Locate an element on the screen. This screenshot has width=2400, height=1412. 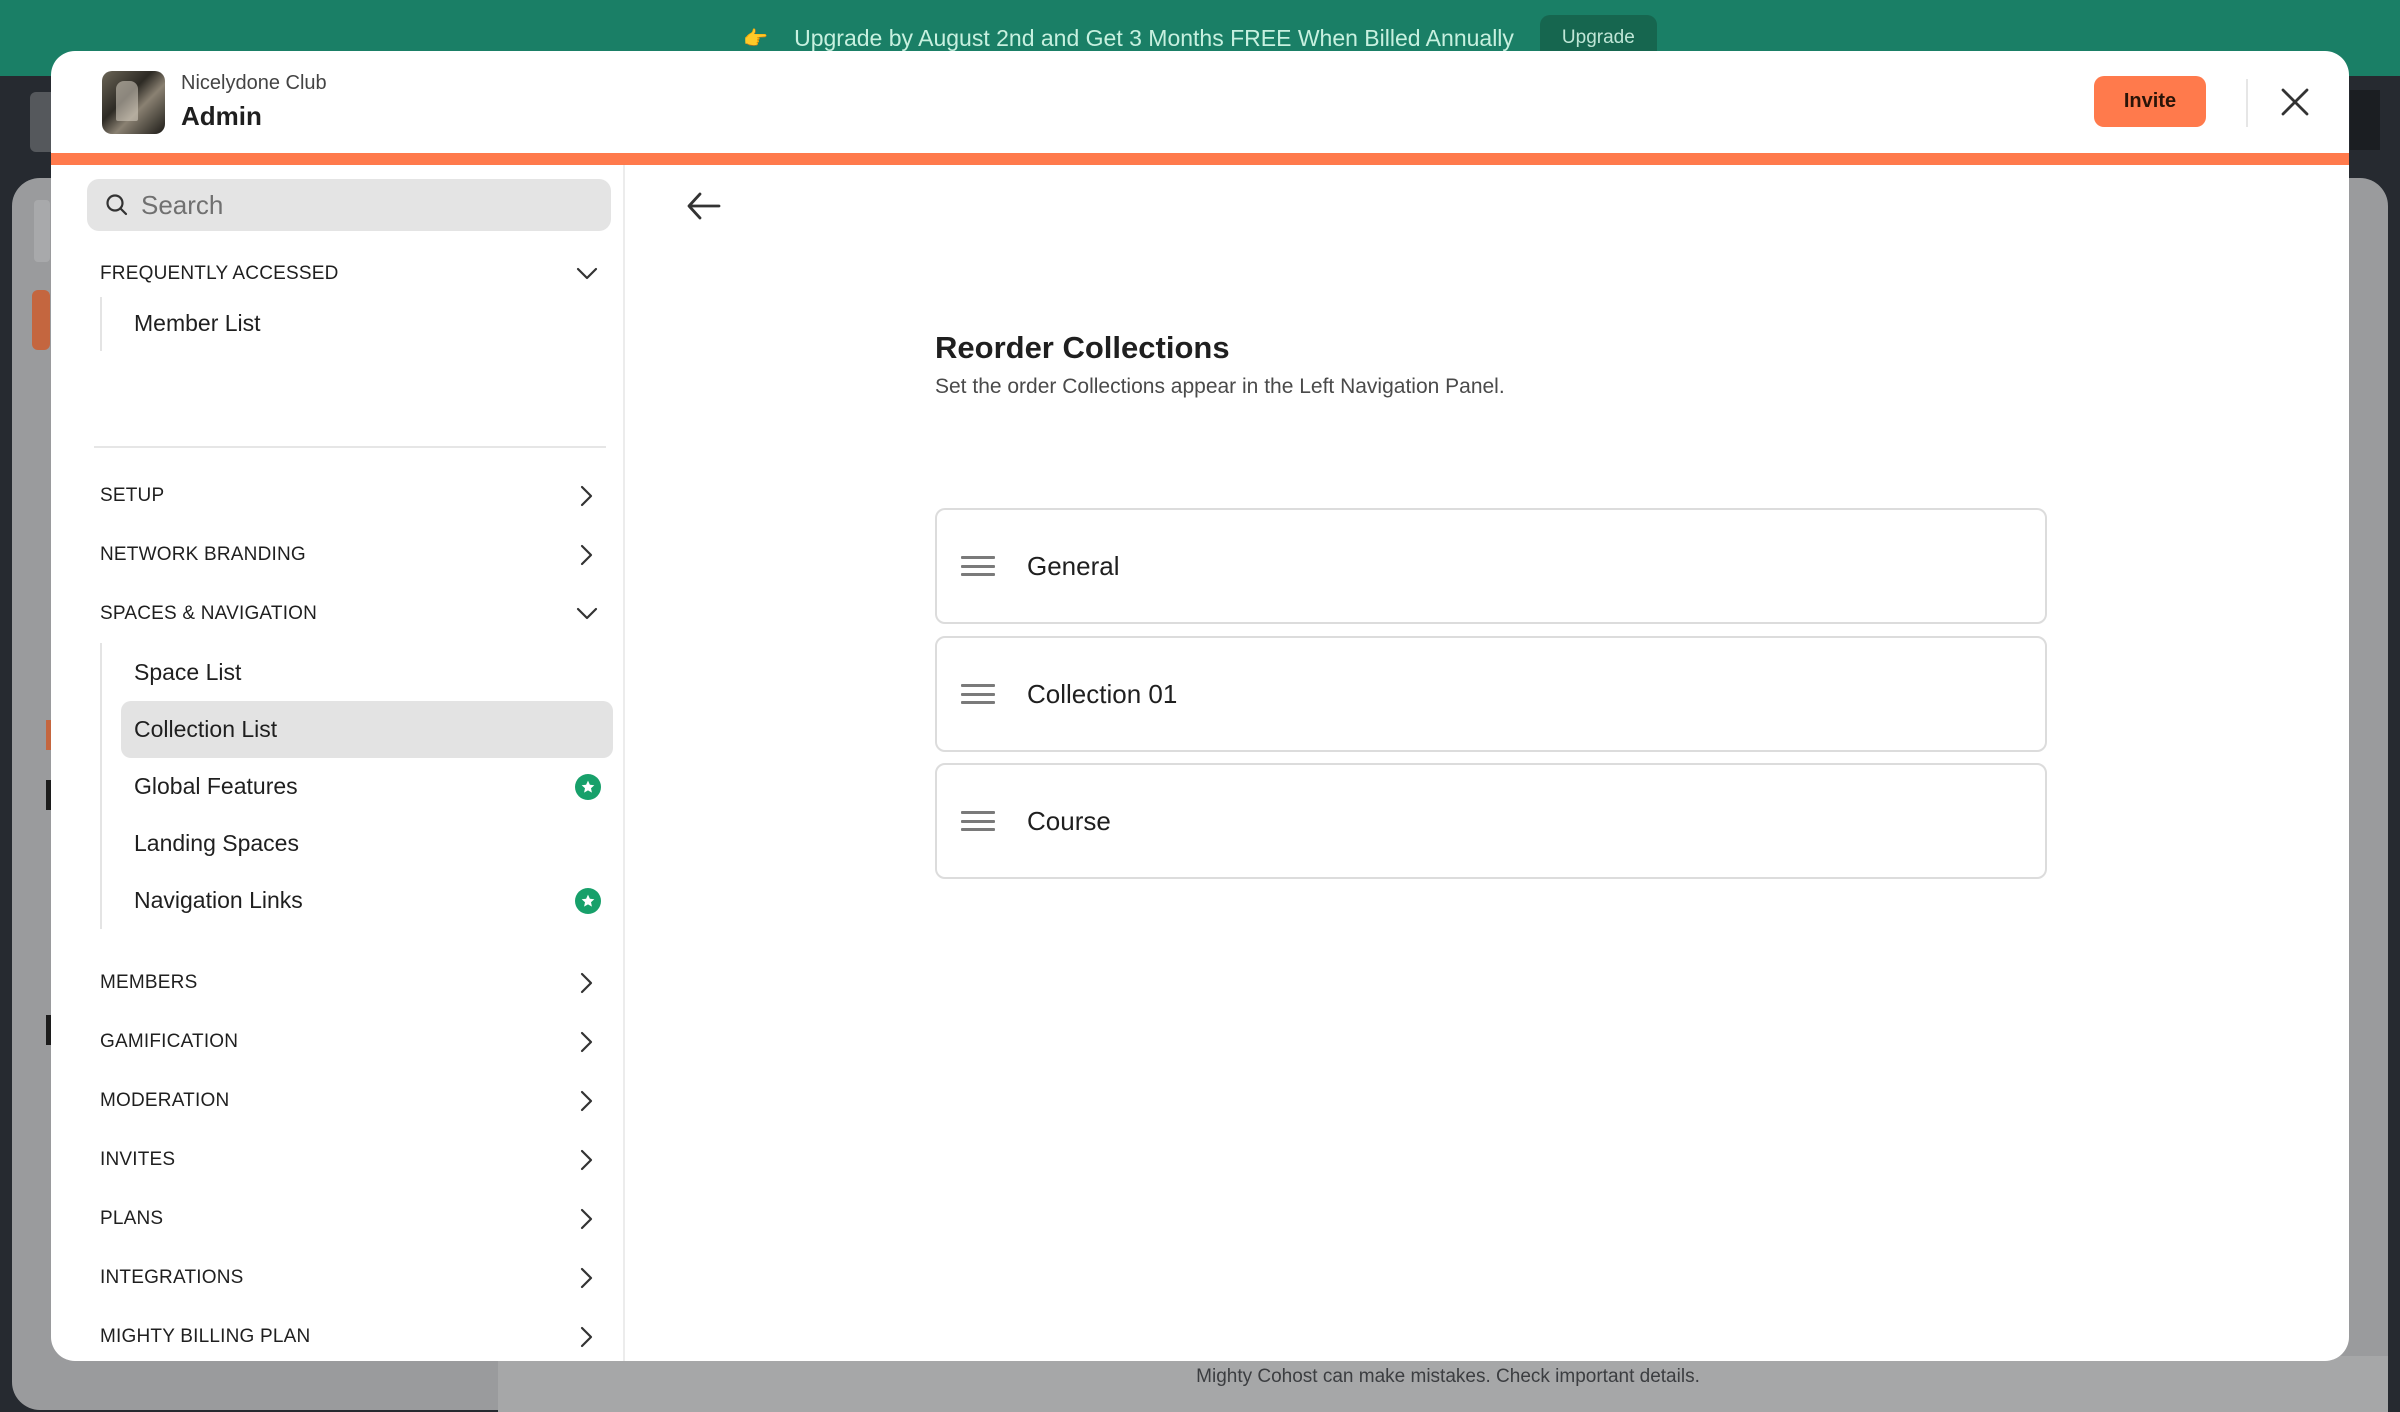
section-moderation: MODERATION is located at coordinates (350, 1101).